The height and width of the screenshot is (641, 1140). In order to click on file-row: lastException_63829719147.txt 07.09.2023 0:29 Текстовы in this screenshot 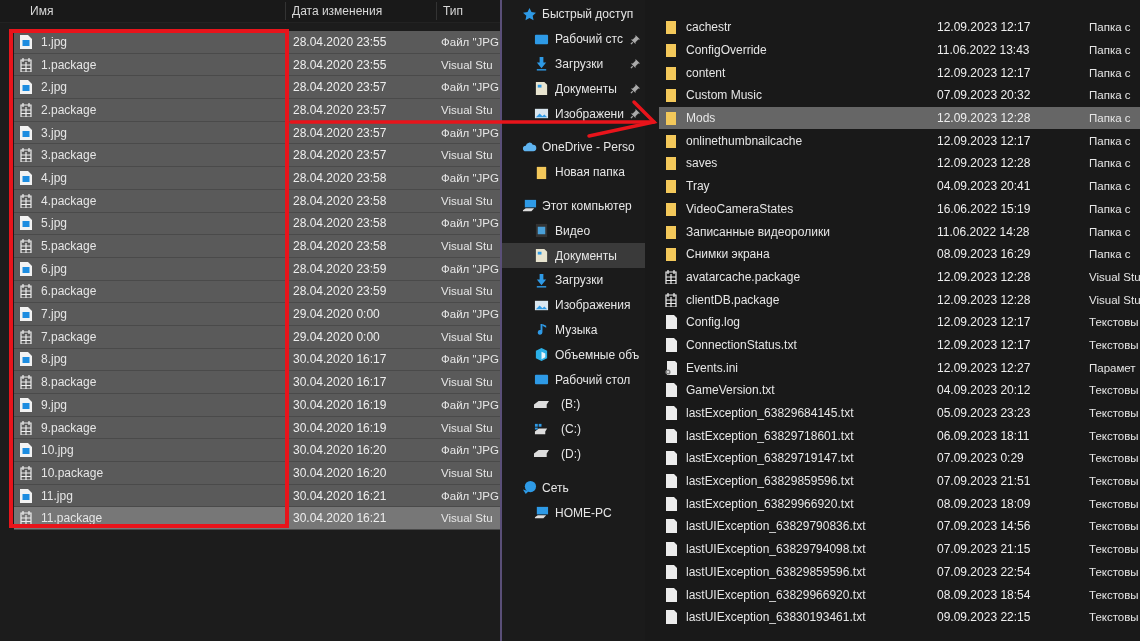, I will do `click(899, 458)`.